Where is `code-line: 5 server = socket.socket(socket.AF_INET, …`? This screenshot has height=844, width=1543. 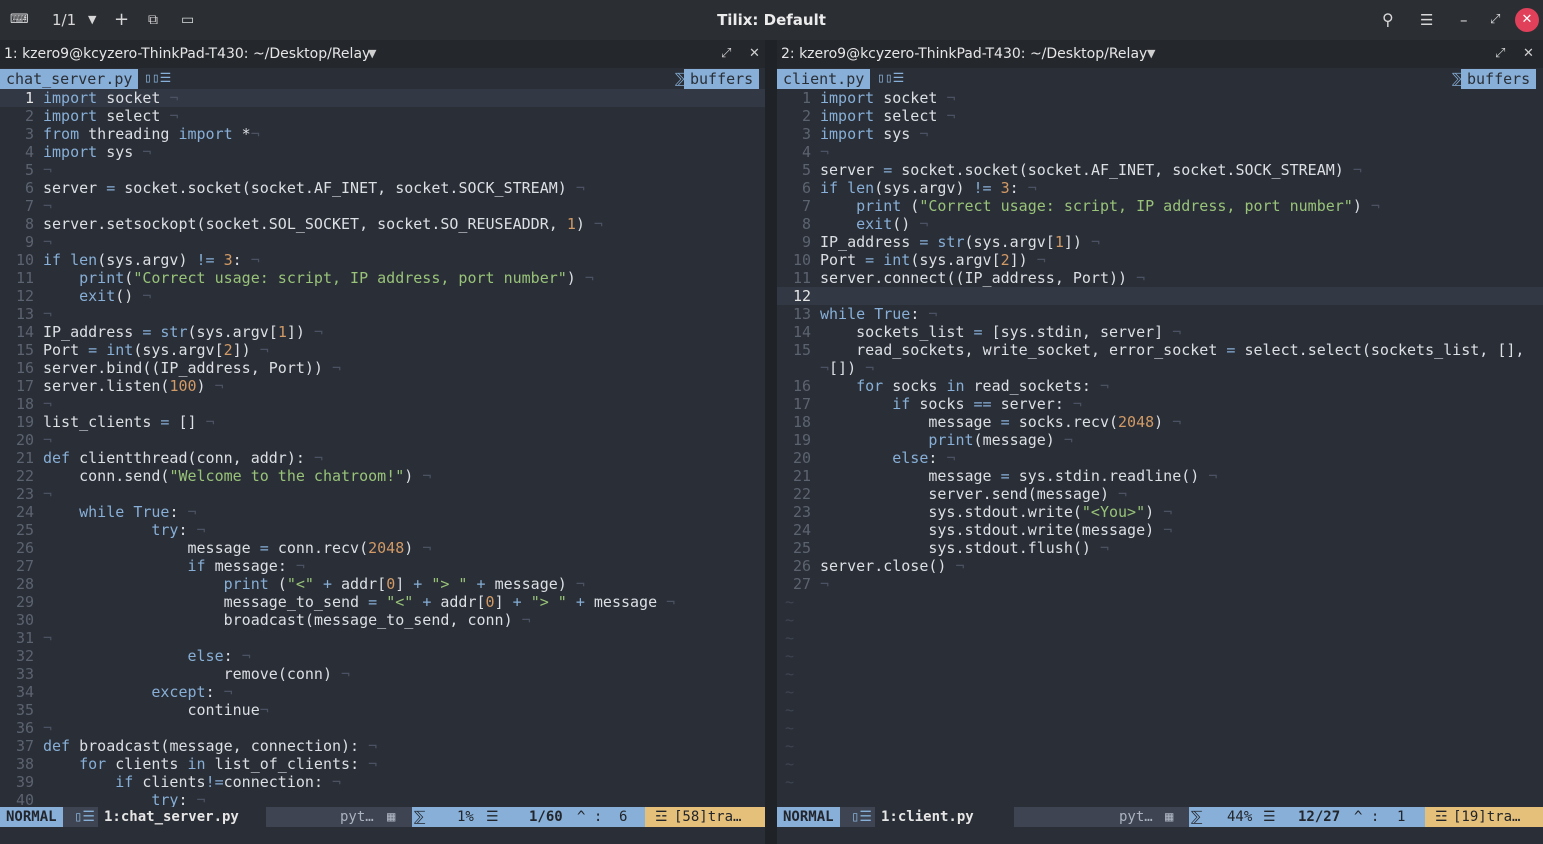
code-line: 5 server = socket.socket(socket.AF_INET, … is located at coordinates (1160, 170).